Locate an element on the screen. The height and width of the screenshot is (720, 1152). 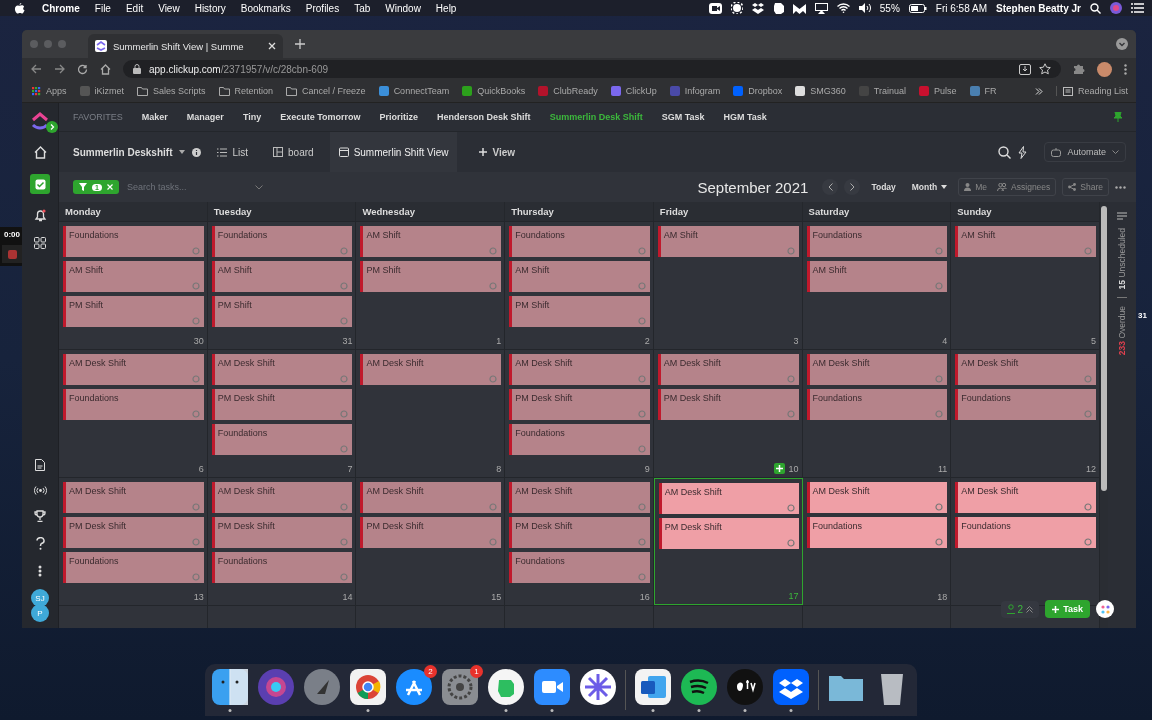
day-cell: AM Desk Shift PM Desk Shift 17 is located at coordinates (728, 541).